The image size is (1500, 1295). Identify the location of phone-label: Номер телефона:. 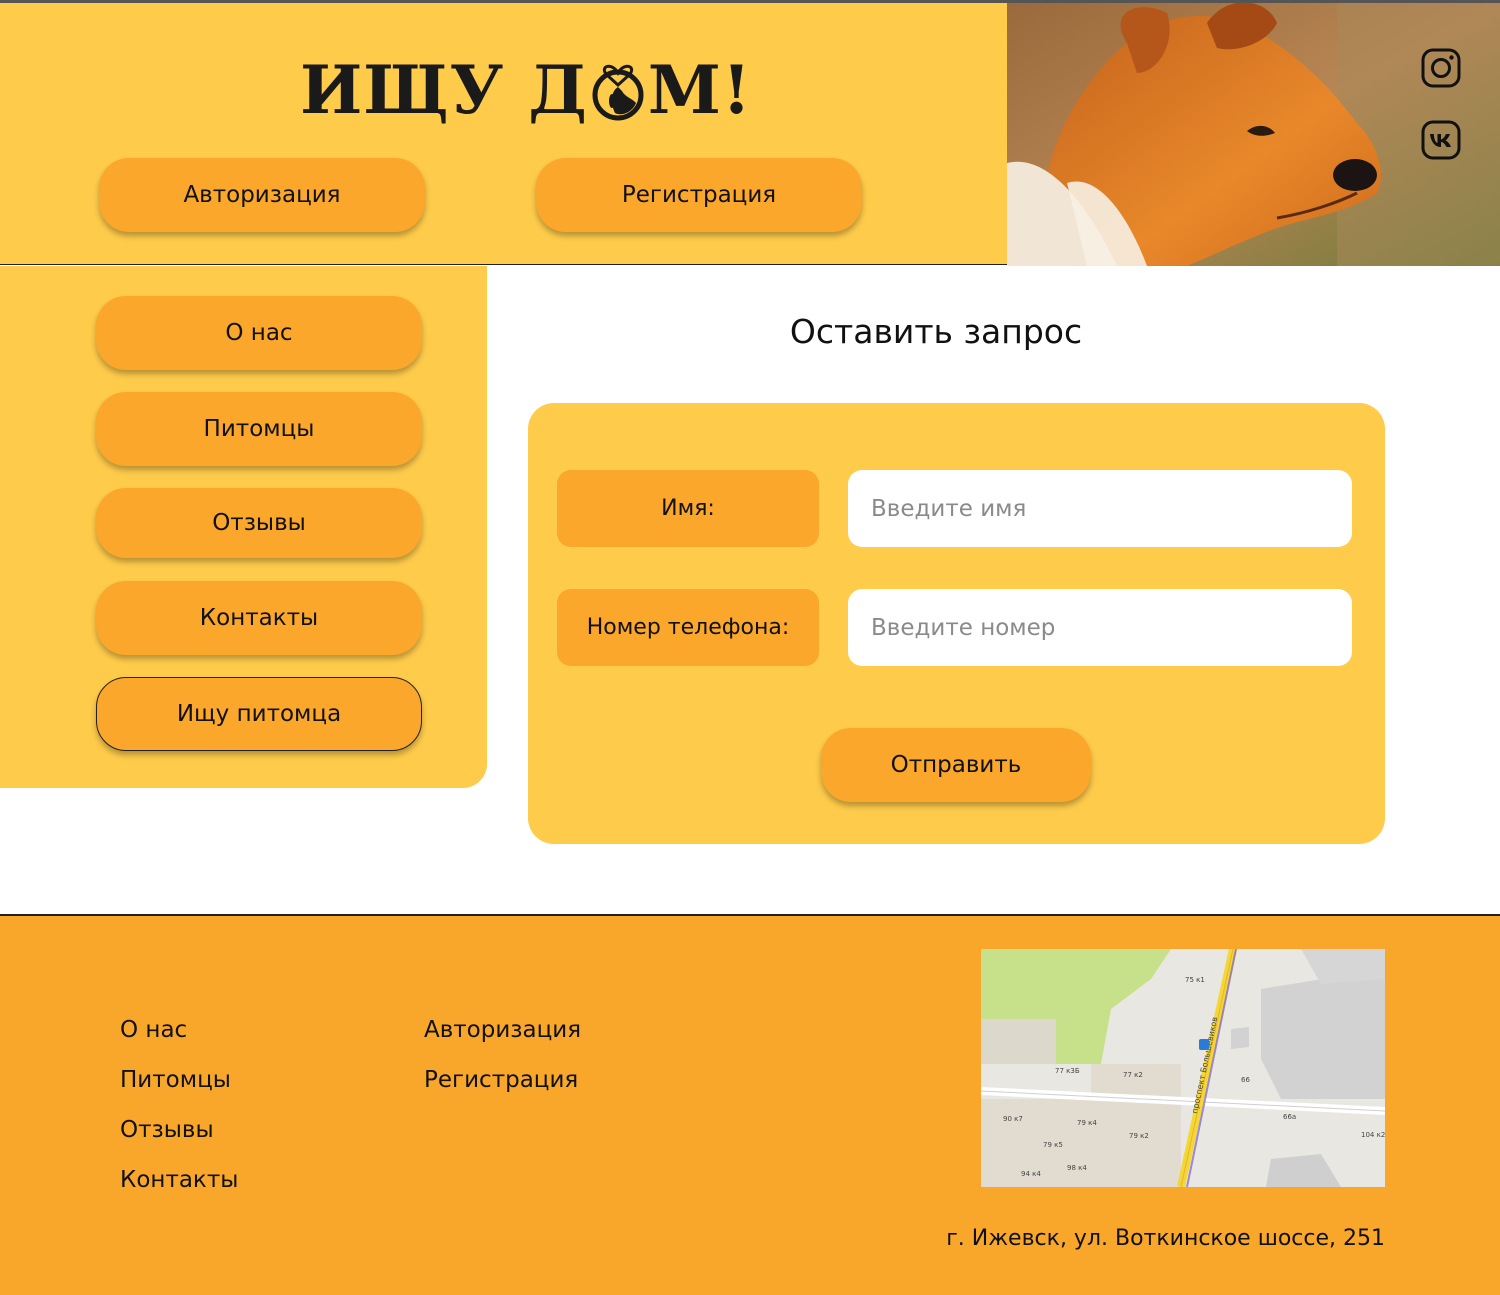
(688, 627).